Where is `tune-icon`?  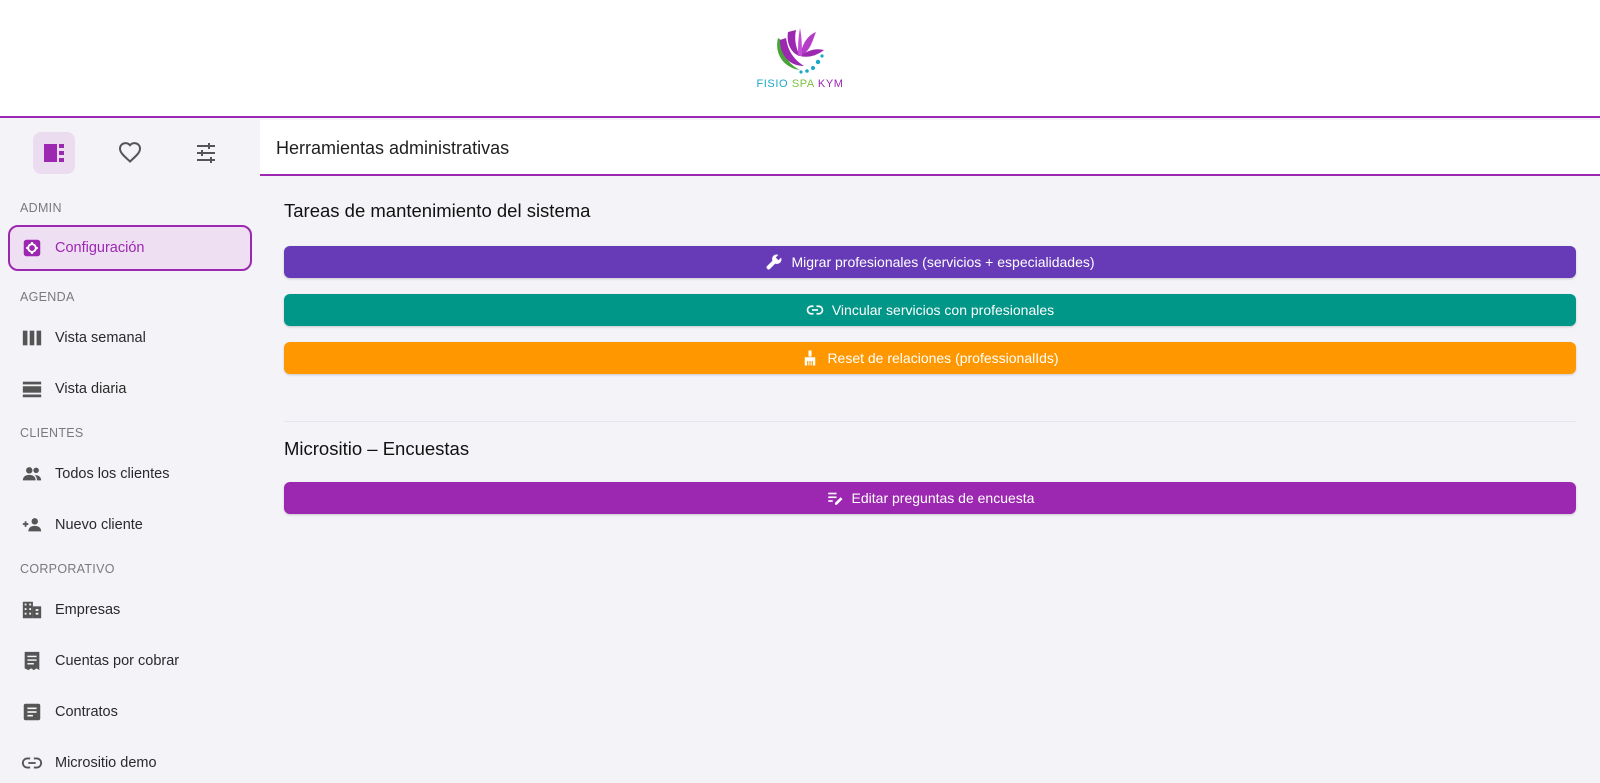 tune-icon is located at coordinates (206, 153).